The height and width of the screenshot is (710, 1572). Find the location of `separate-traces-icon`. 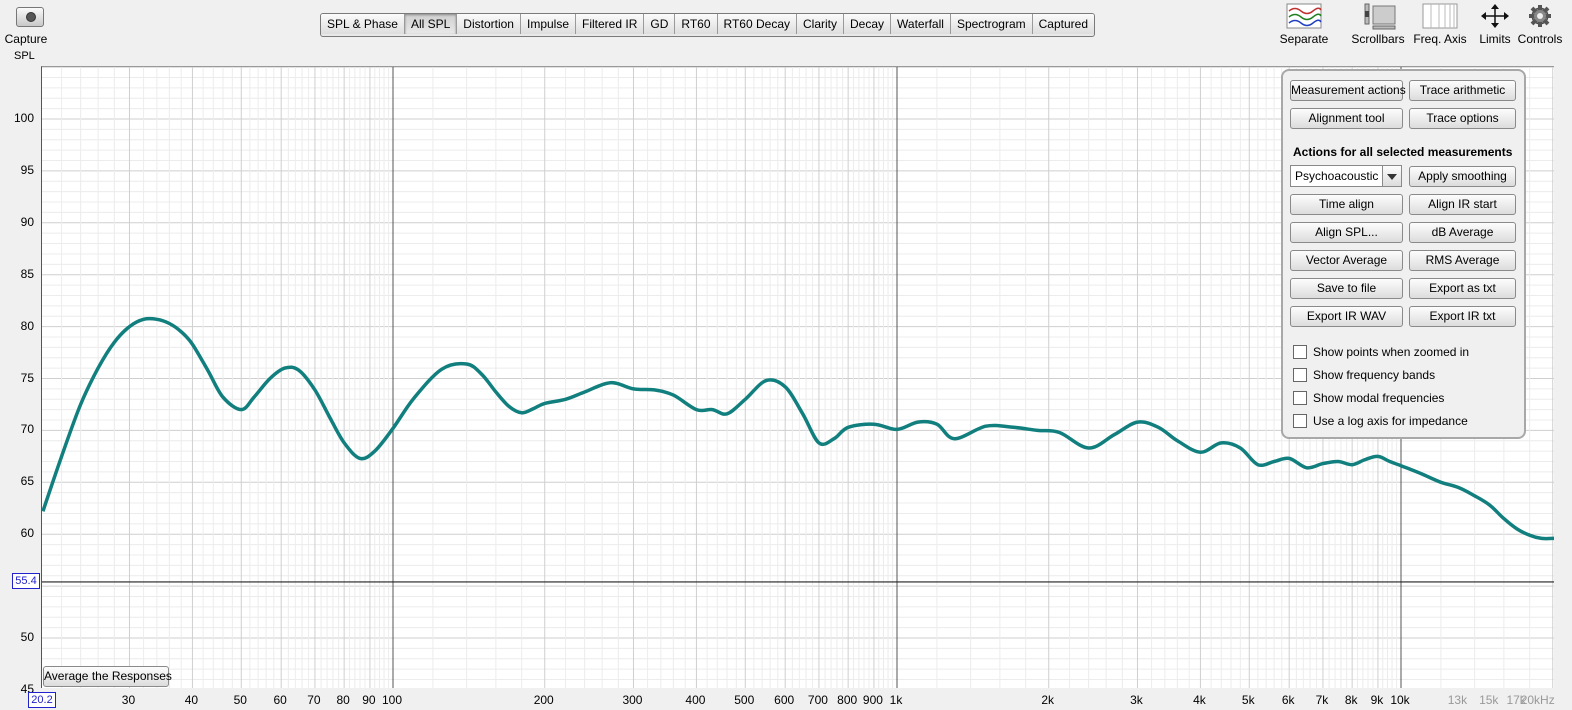

separate-traces-icon is located at coordinates (1304, 16).